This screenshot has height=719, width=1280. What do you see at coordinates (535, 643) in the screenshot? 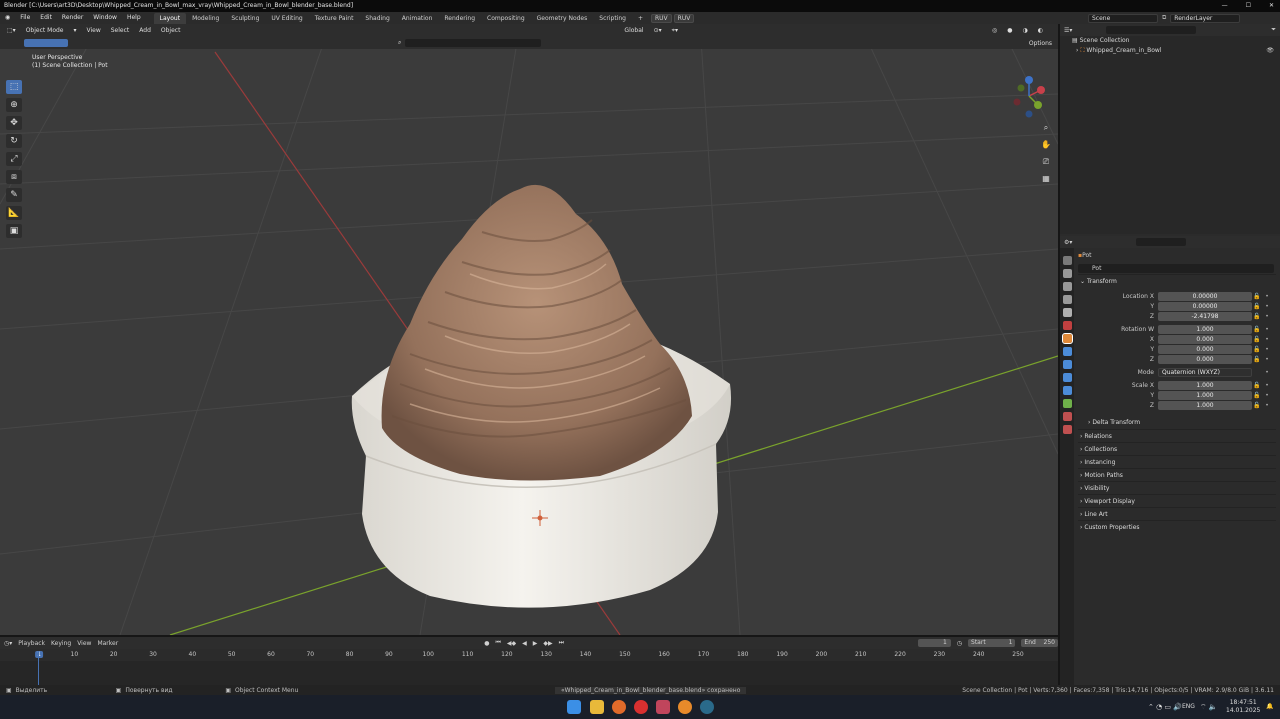
I see `play-icon: ▶` at bounding box center [535, 643].